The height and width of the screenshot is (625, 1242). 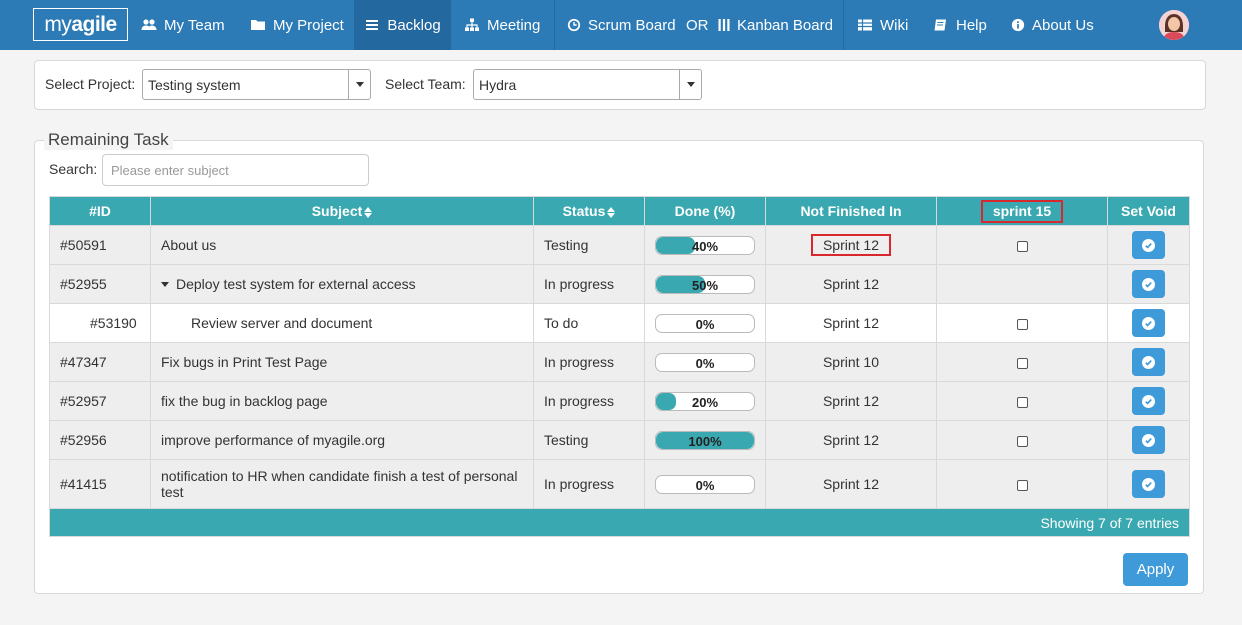 I want to click on team-label: Select Team:, so click(x=425, y=84).